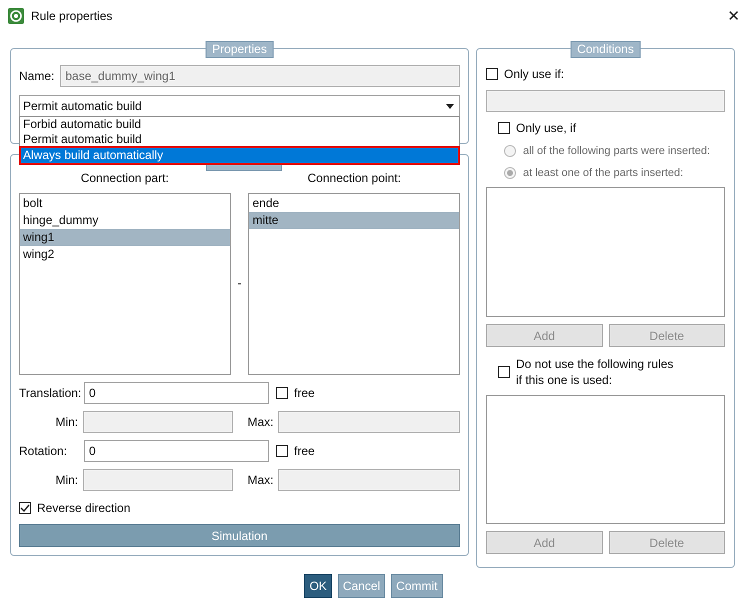  I want to click on field-label: Name:, so click(36, 76).